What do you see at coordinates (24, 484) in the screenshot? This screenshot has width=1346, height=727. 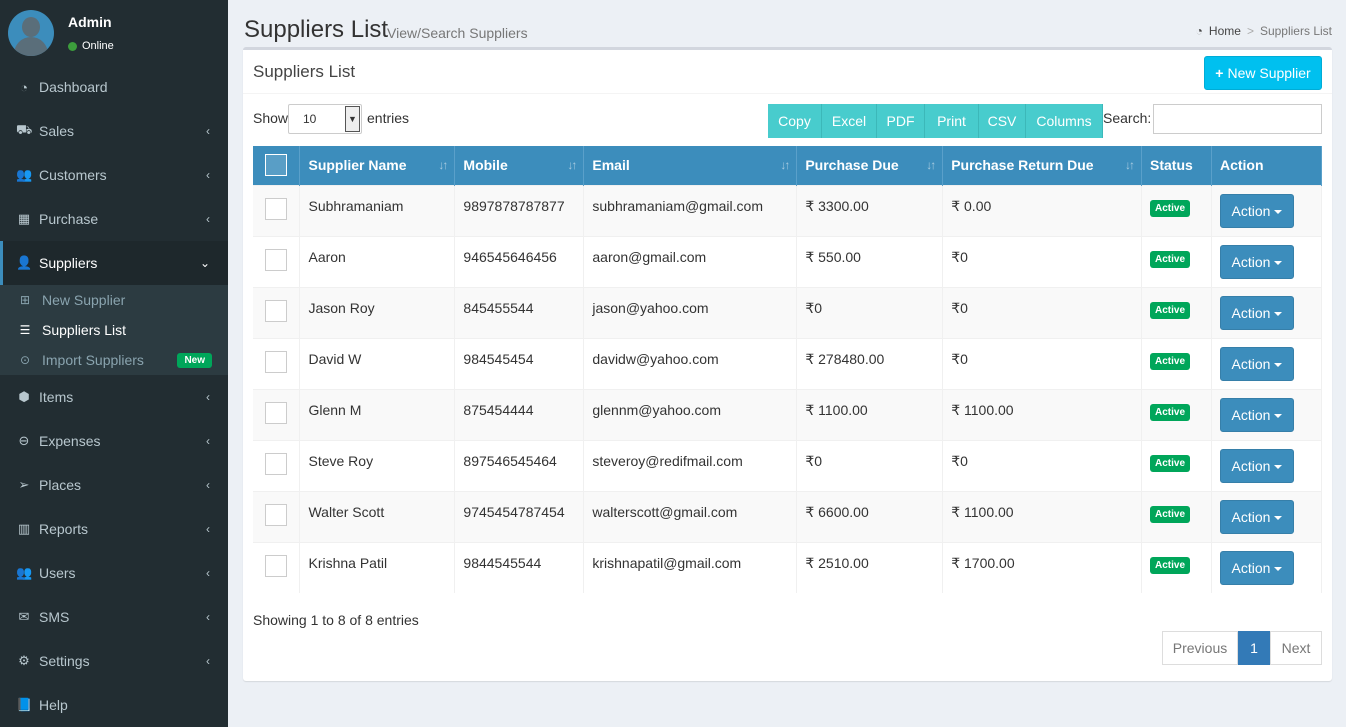 I see `paper-plane-icon: ➢` at bounding box center [24, 484].